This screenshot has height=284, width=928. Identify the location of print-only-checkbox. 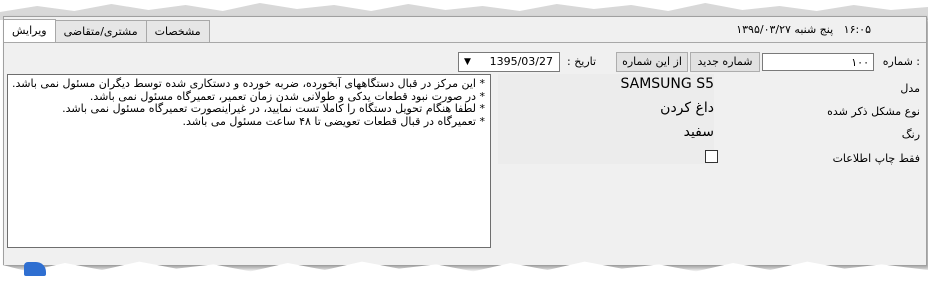
(711, 156).